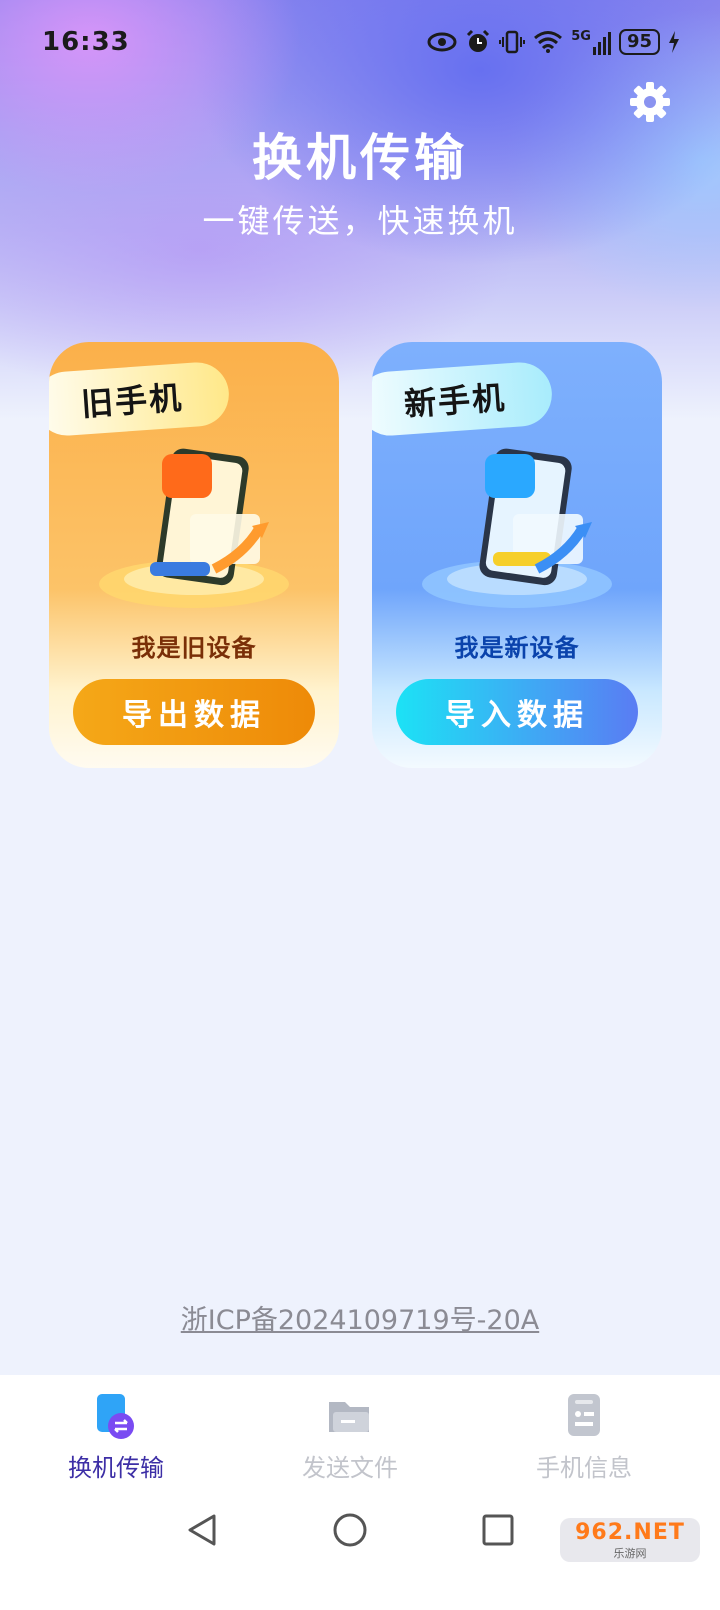 This screenshot has height=1610, width=720. I want to click on icp-link: 浙ICP备2024109719号-20A, so click(360, 1317).